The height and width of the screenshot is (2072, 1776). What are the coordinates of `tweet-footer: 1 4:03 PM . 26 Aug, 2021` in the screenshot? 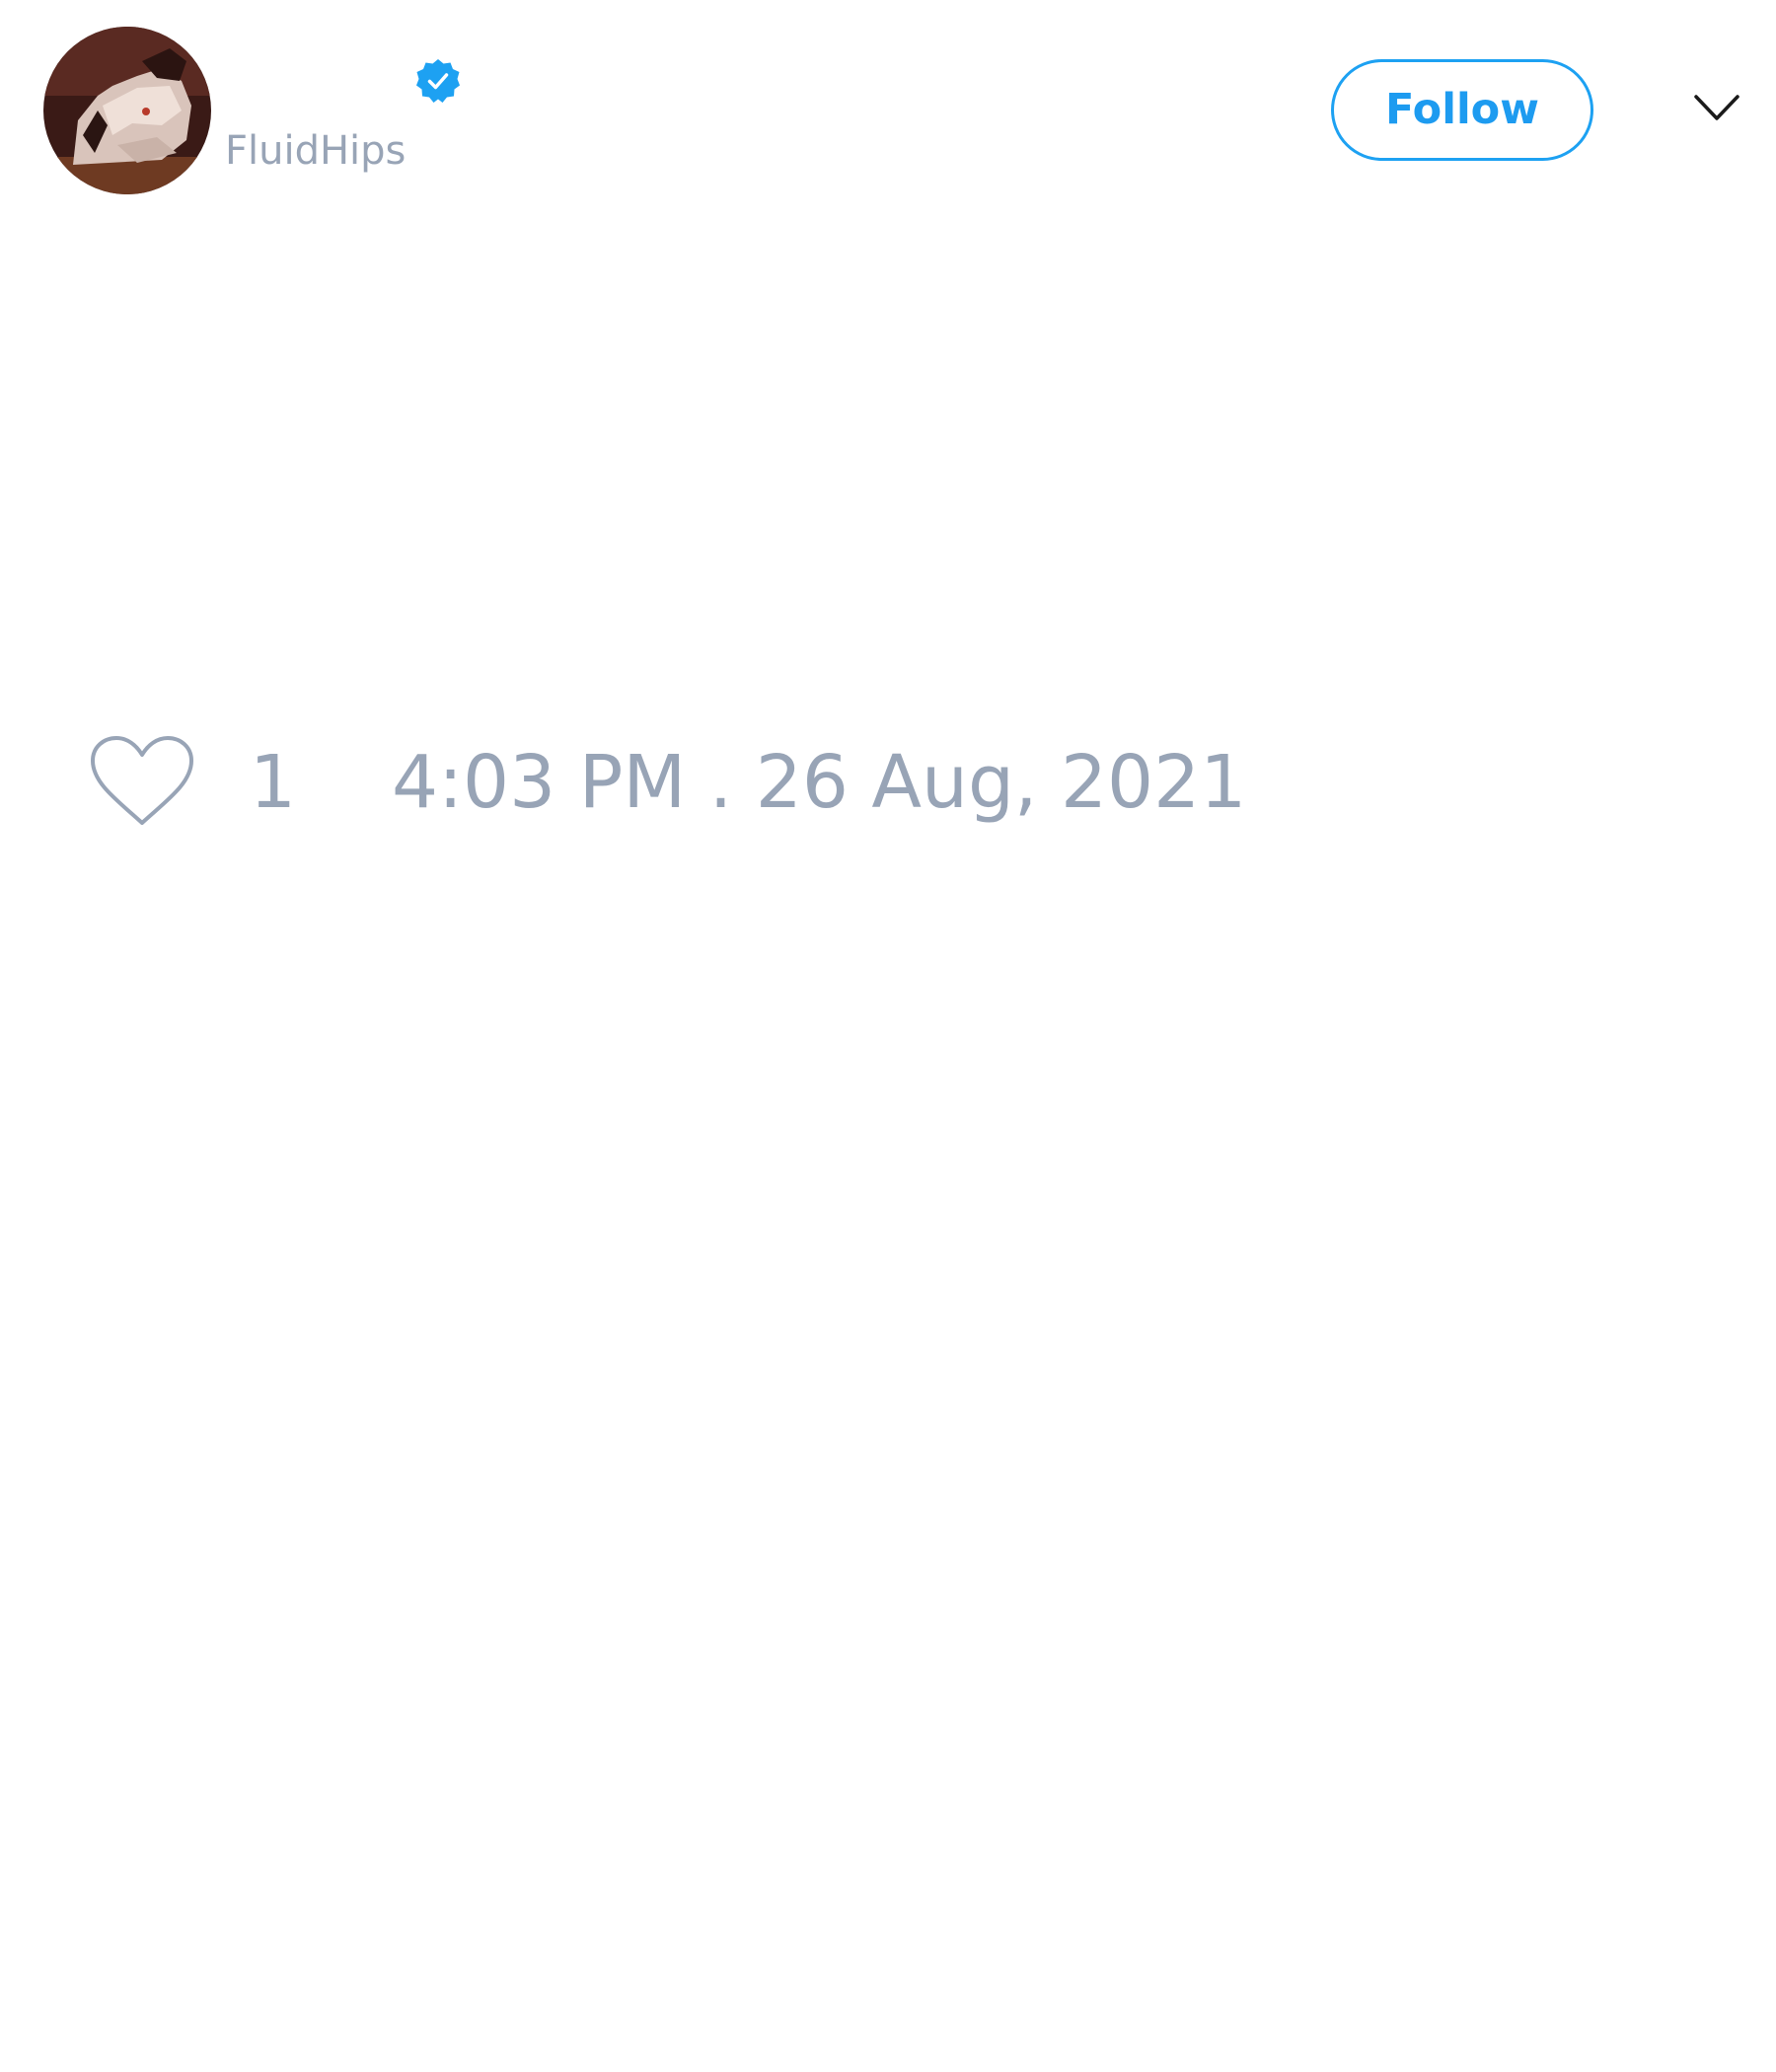 It's located at (888, 780).